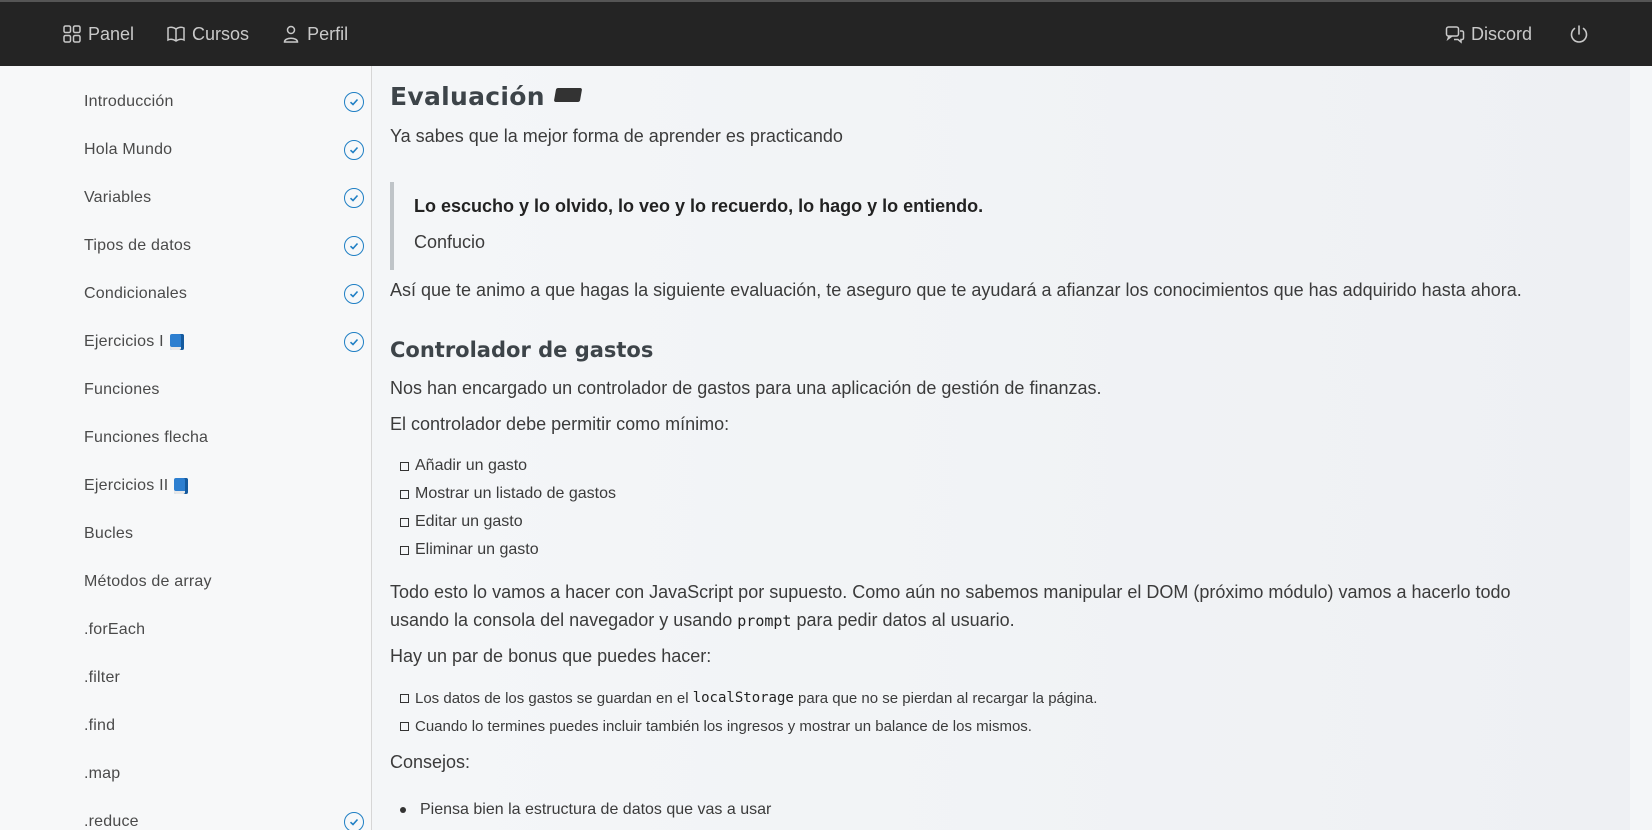 The image size is (1652, 830). What do you see at coordinates (102, 677) in the screenshot?
I see `sidebar-item-label: .filter` at bounding box center [102, 677].